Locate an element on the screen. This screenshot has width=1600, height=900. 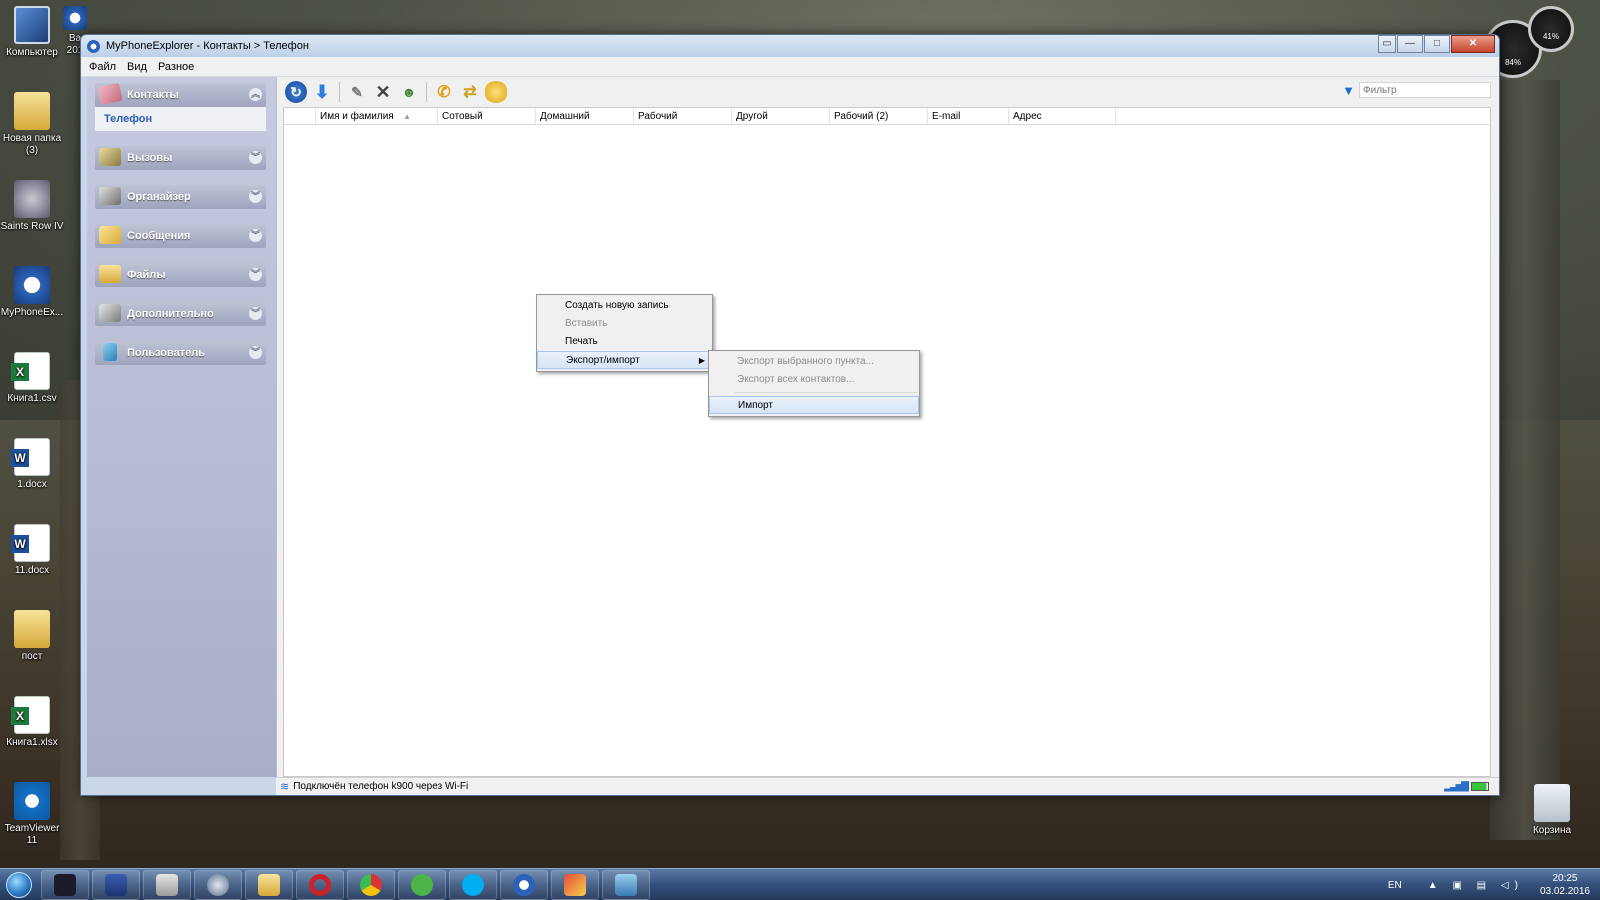
opera-icon is located at coordinates (320, 884).